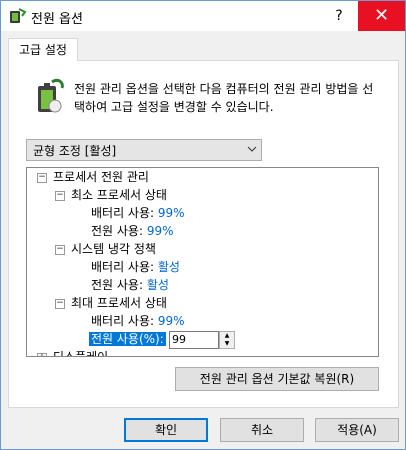 The image size is (406, 450). I want to click on power-options-icon, so click(18, 16).